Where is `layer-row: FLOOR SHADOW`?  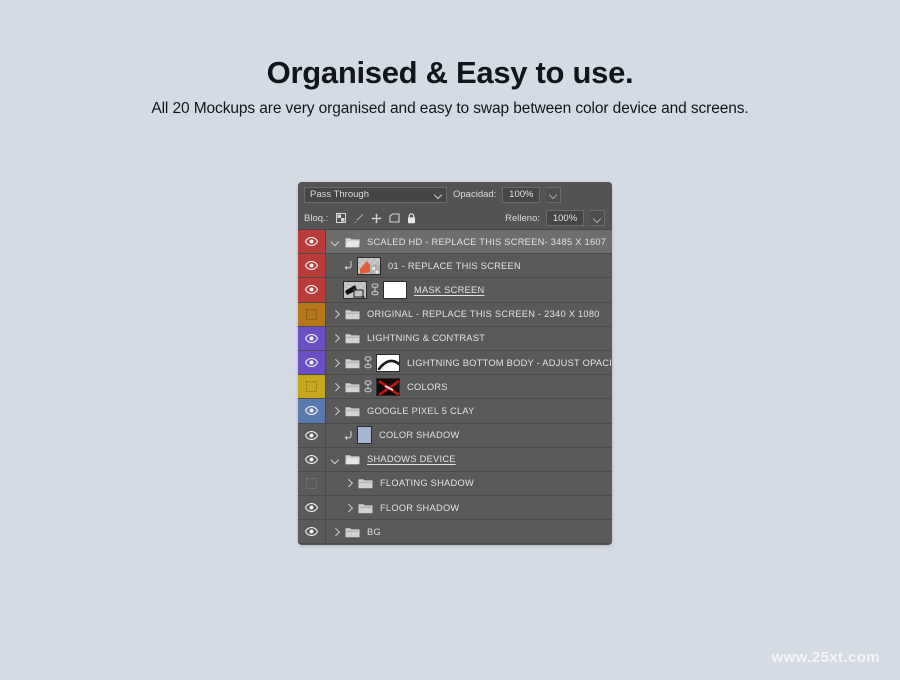
layer-row: FLOOR SHADOW is located at coordinates (455, 508).